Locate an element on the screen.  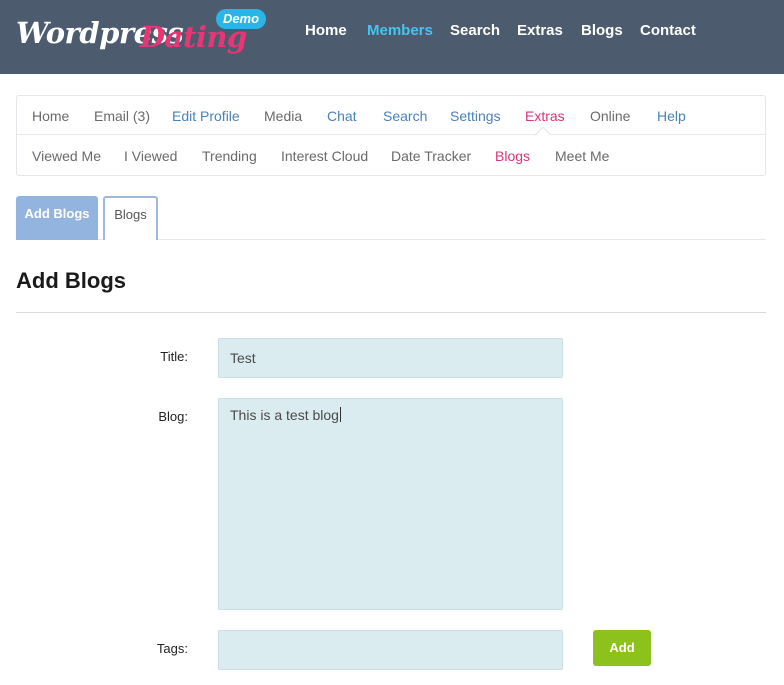
add-button: Add is located at coordinates (622, 648).